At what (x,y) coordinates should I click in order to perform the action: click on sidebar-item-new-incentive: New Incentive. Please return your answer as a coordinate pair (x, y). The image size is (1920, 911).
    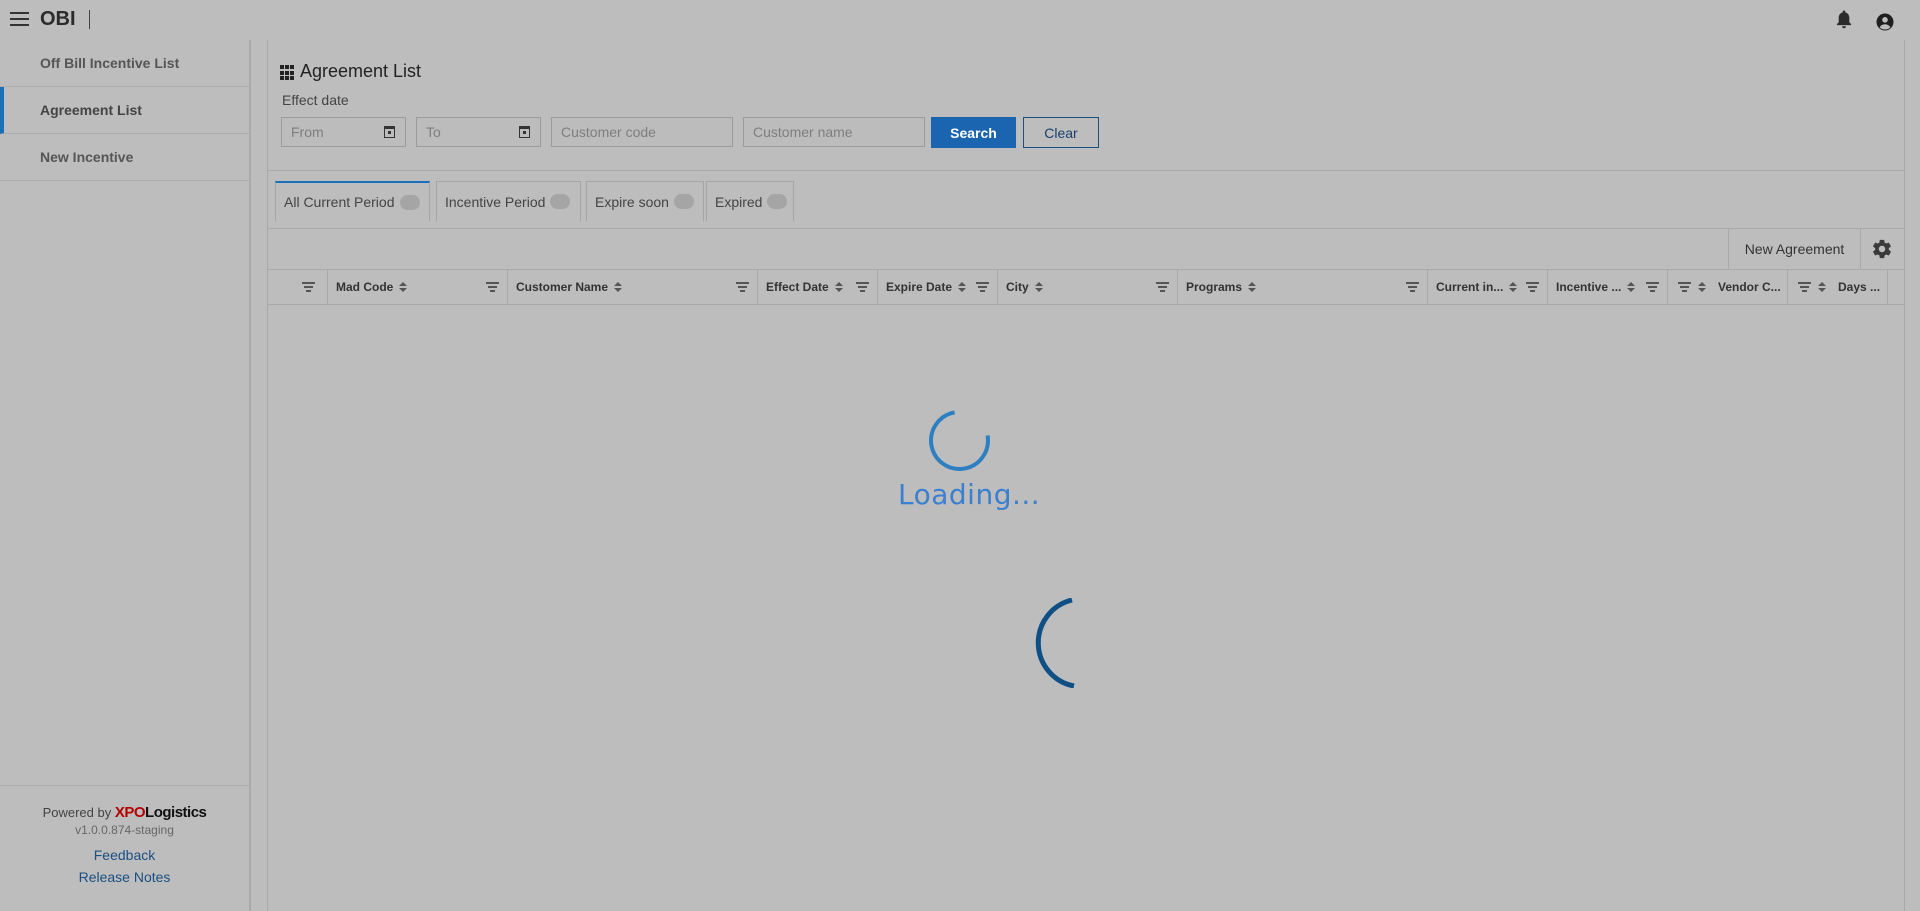
    Looking at the image, I should click on (124, 157).